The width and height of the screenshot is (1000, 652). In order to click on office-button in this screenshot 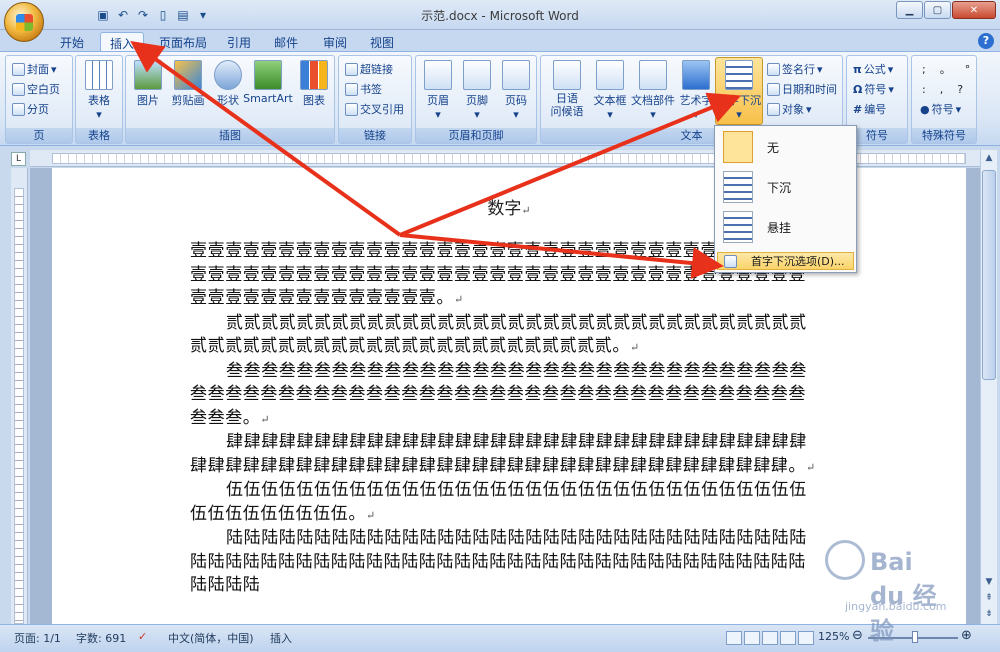, I will do `click(24, 22)`.